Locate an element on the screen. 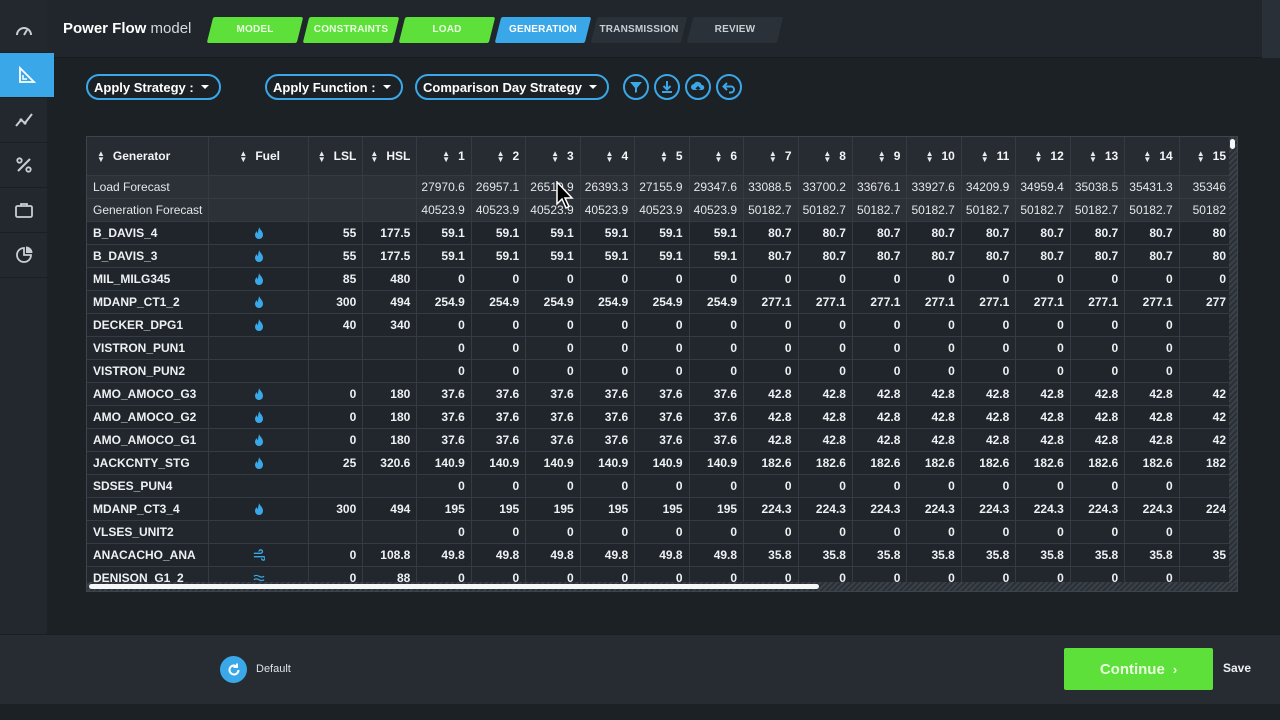 The width and height of the screenshot is (1280, 720). hsl-cell: 494 is located at coordinates (390, 302).